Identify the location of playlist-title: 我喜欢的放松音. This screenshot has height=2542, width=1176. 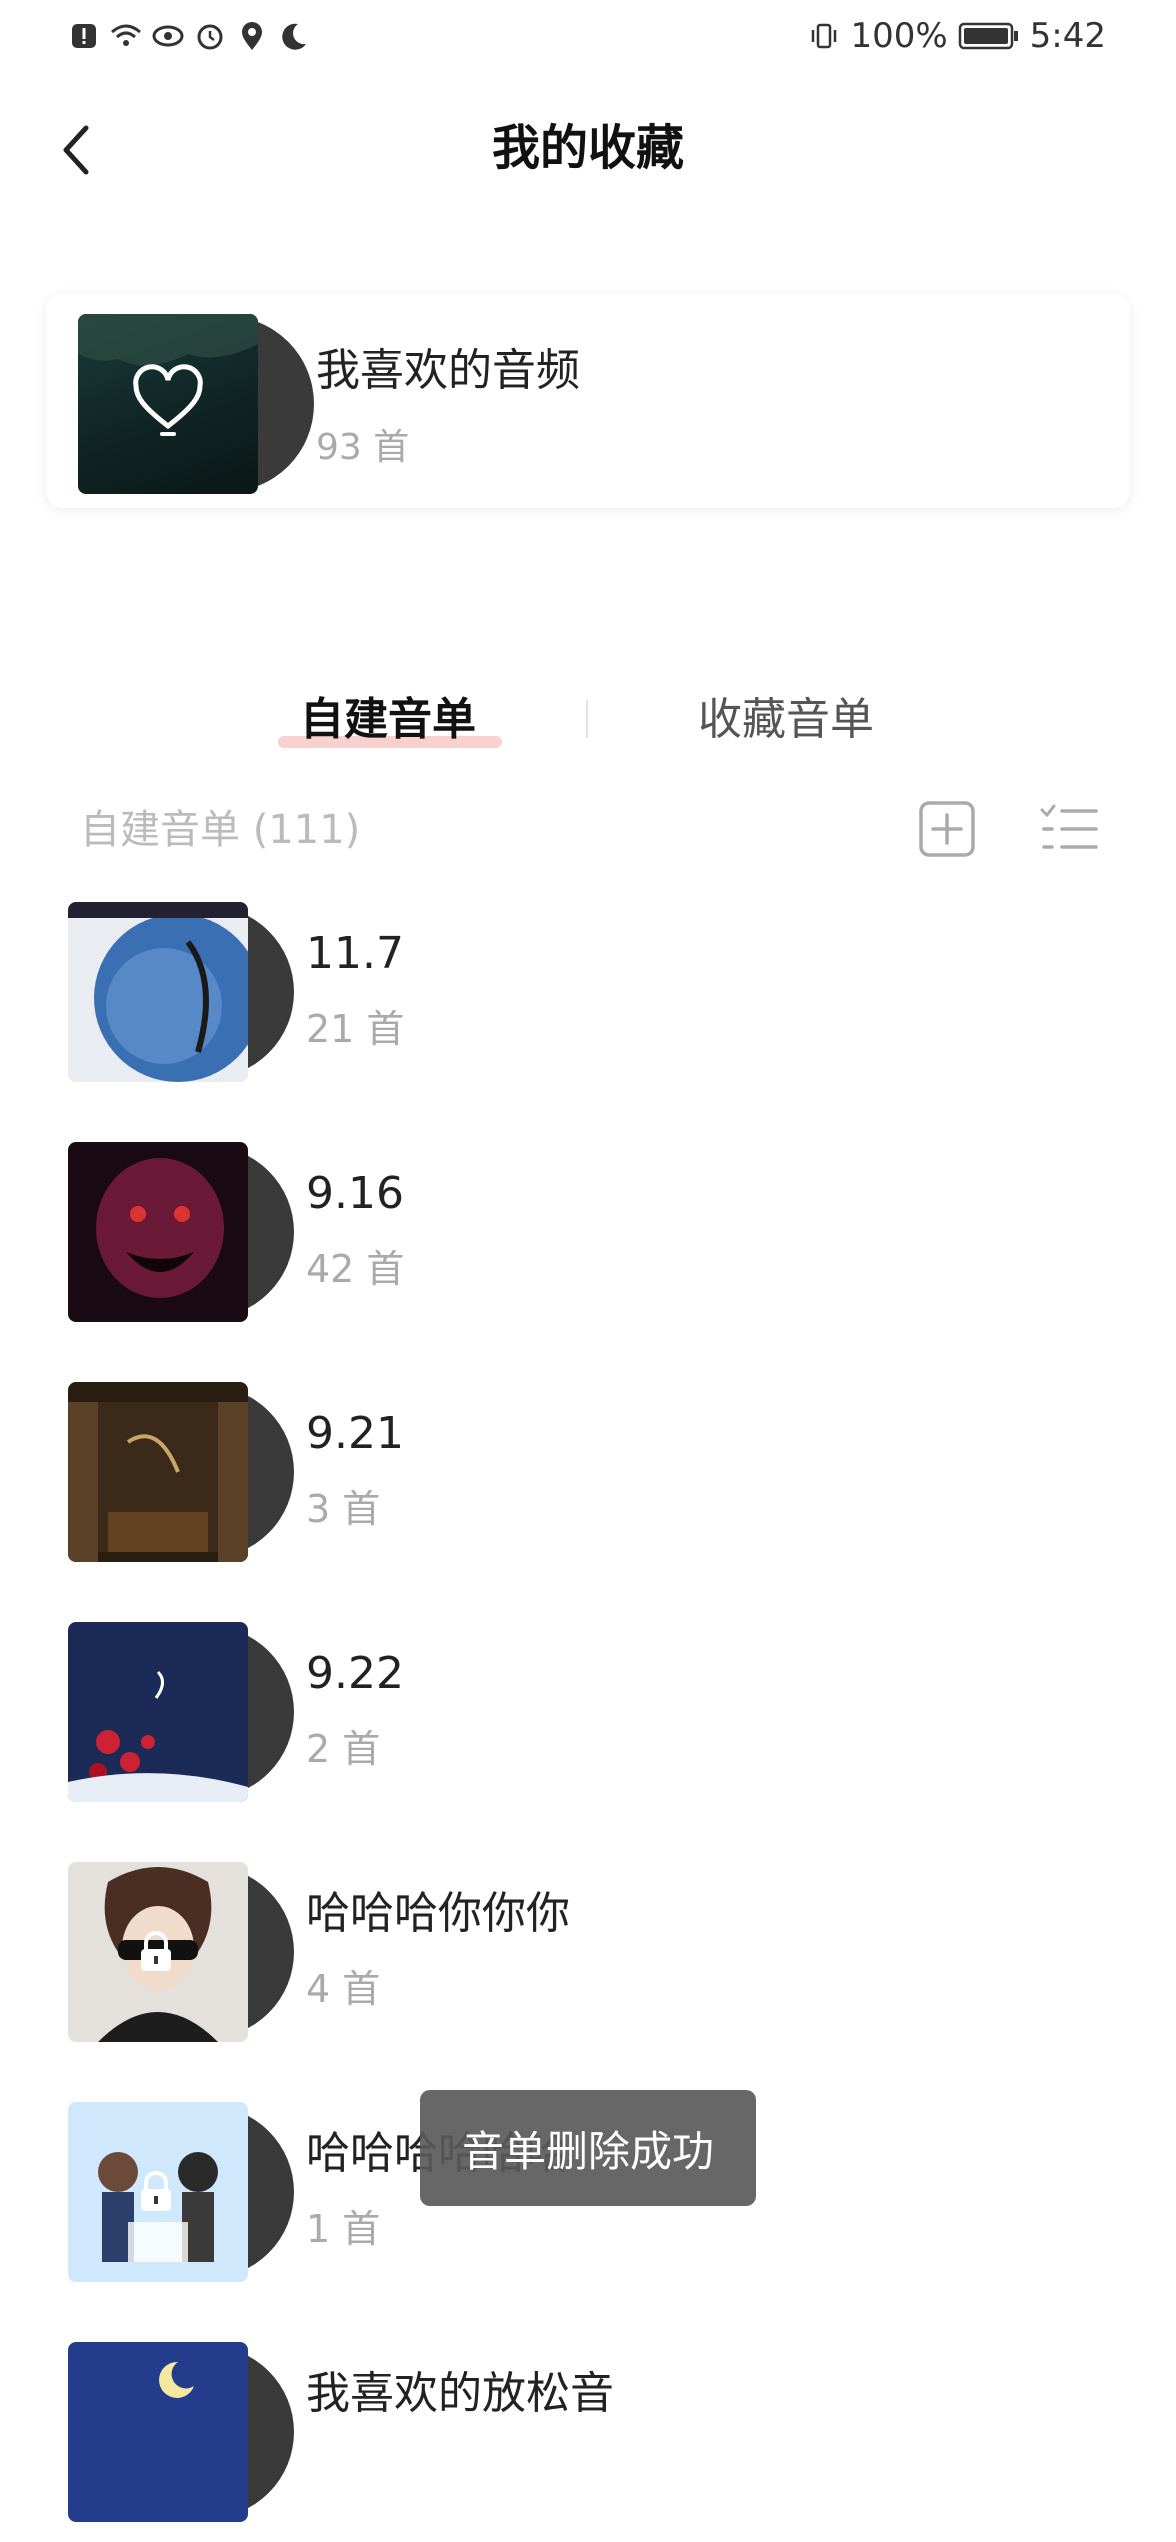
(460, 2393).